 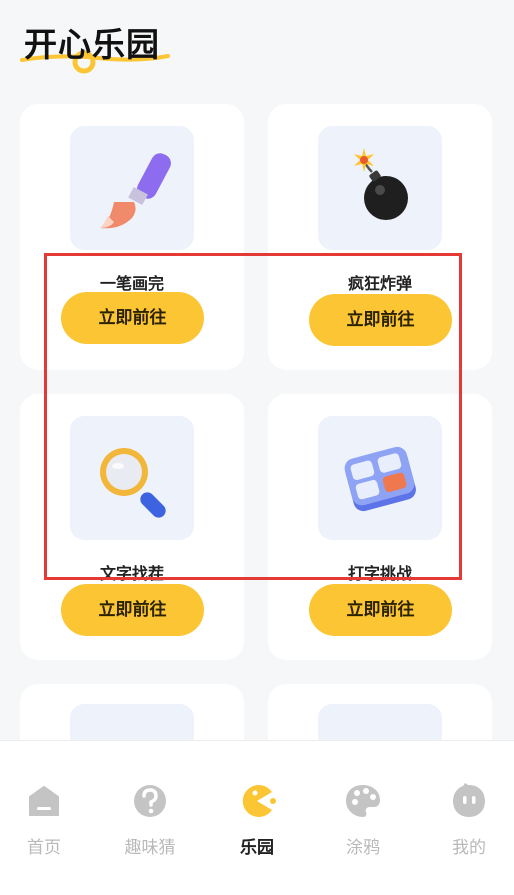 What do you see at coordinates (135, 191) in the screenshot?
I see `paintbrush-icon` at bounding box center [135, 191].